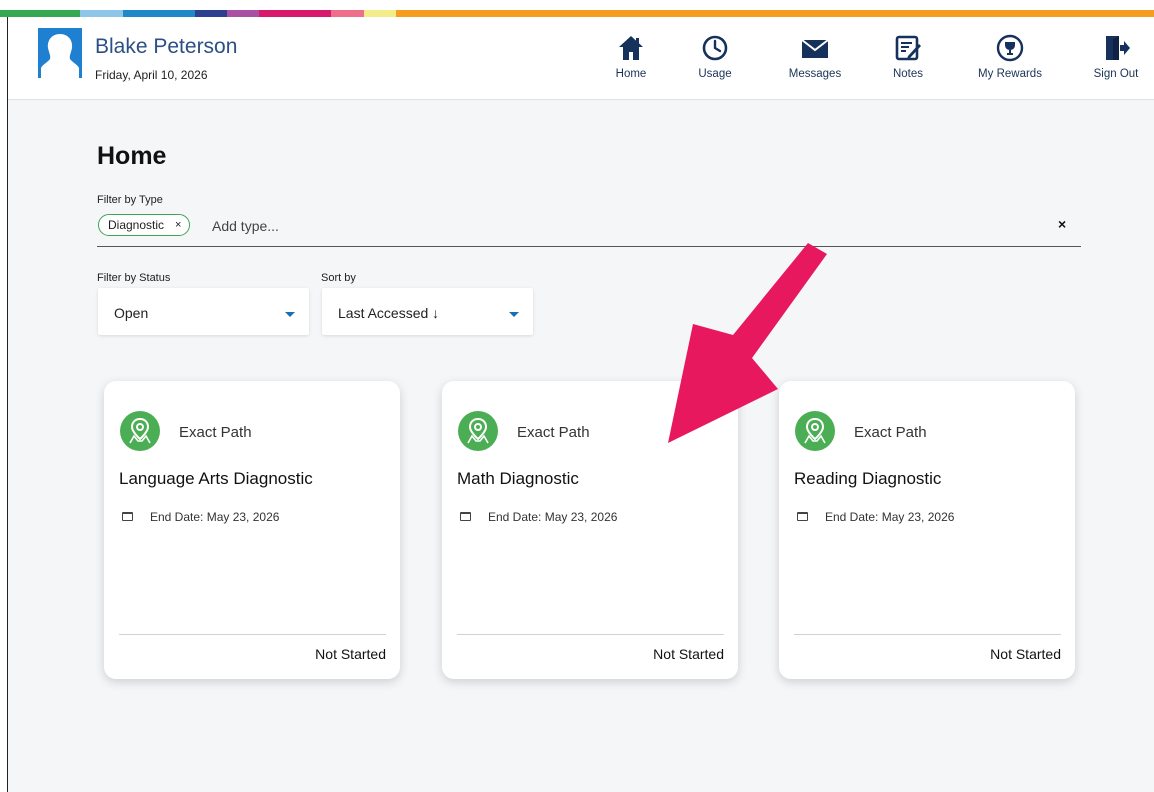 Image resolution: width=1154 pixels, height=792 pixels. I want to click on chip-label: Diagnostic, so click(136, 225).